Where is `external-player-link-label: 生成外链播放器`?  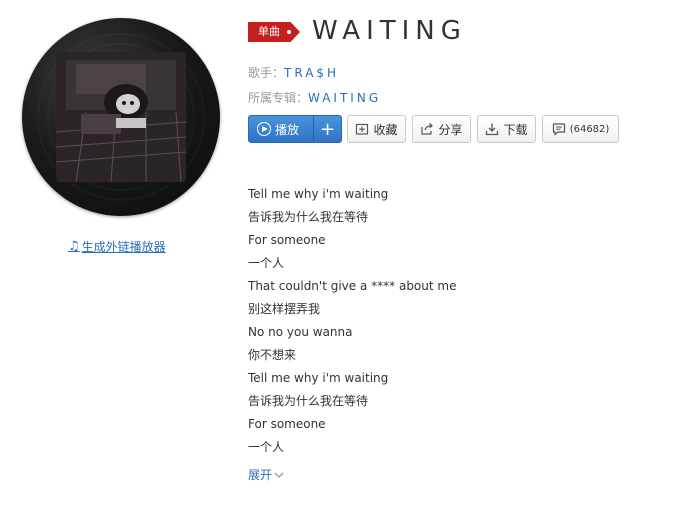 external-player-link-label: 生成外链播放器 is located at coordinates (123, 247).